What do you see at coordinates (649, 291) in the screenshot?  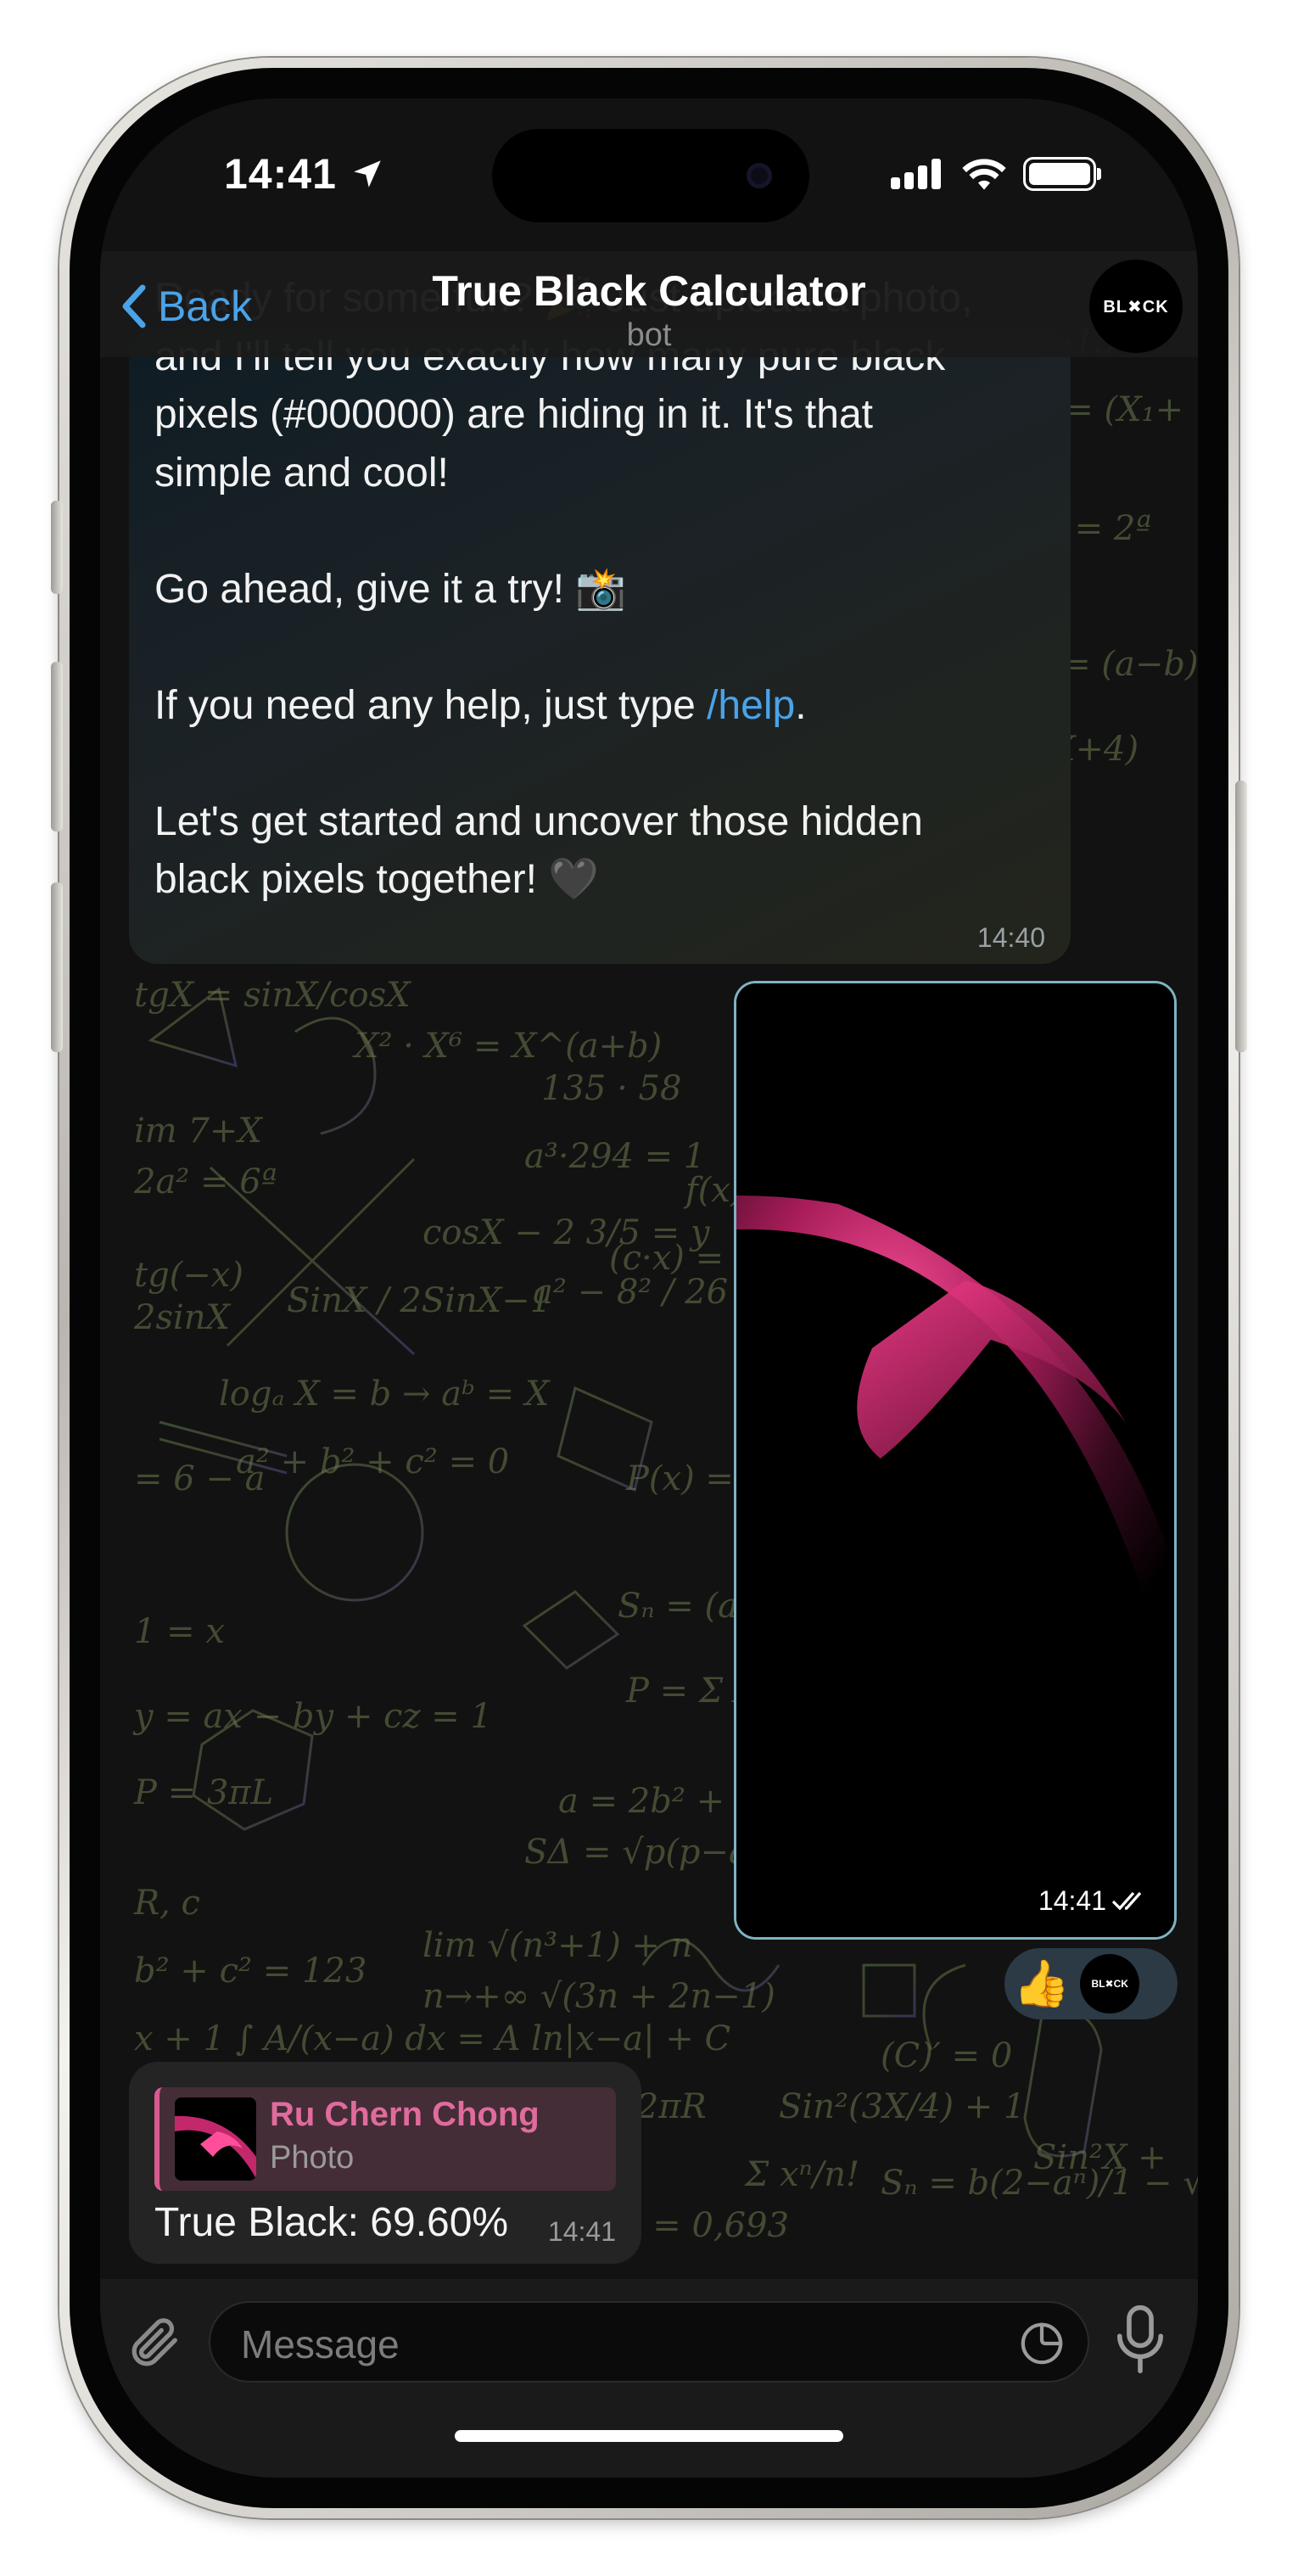 I see `chat-title: True Black Calculator` at bounding box center [649, 291].